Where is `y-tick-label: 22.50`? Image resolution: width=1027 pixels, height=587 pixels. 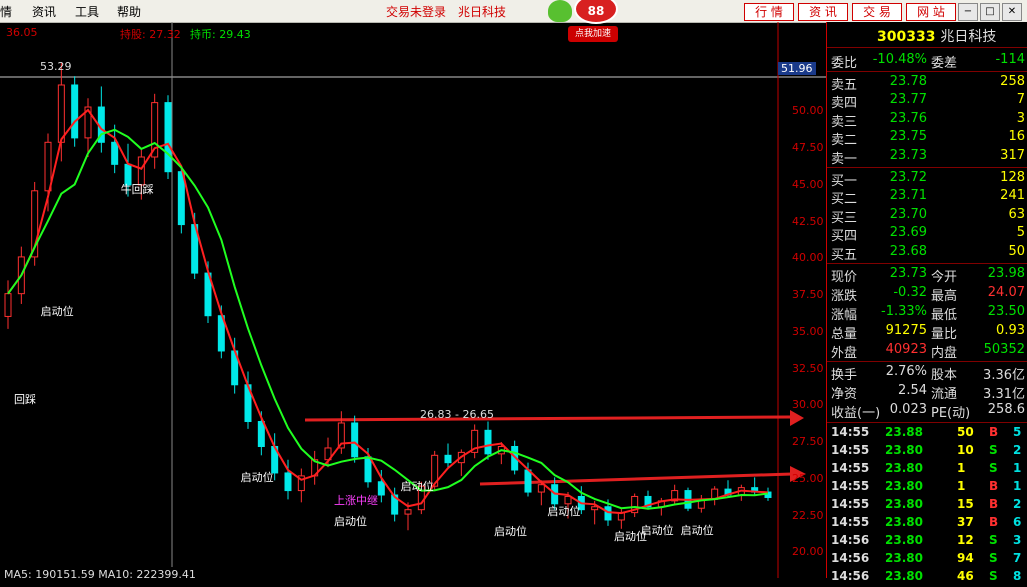
y-tick-label: 22.50 is located at coordinates (808, 515).